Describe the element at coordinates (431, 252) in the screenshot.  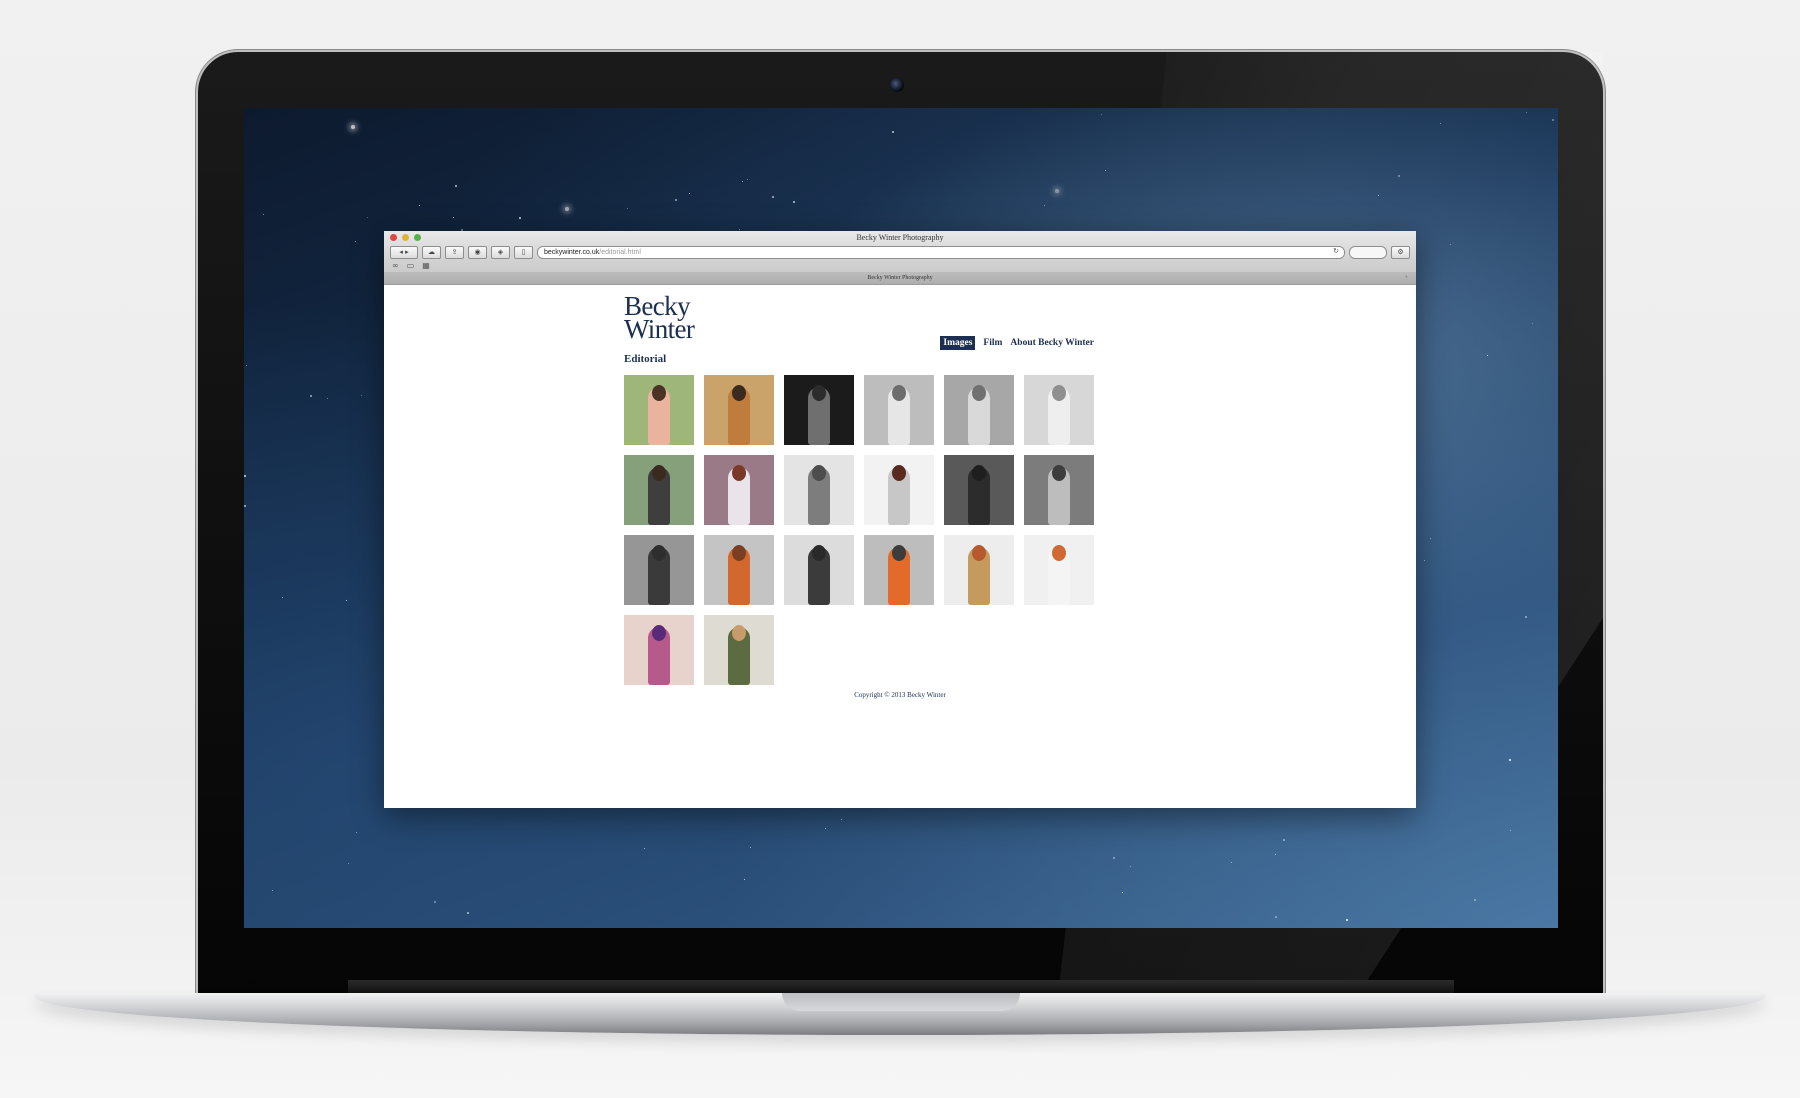
I see `icloud-icon: ☁` at that location.